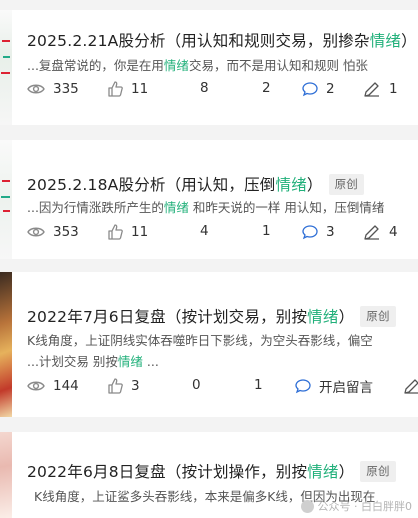  What do you see at coordinates (123, 386) in the screenshot?
I see `likes-stat: 3` at bounding box center [123, 386].